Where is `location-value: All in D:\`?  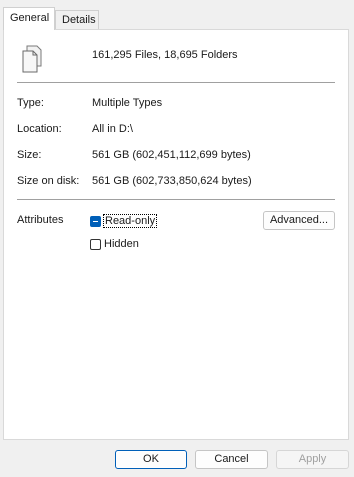
location-value: All in D:\ is located at coordinates (112, 129).